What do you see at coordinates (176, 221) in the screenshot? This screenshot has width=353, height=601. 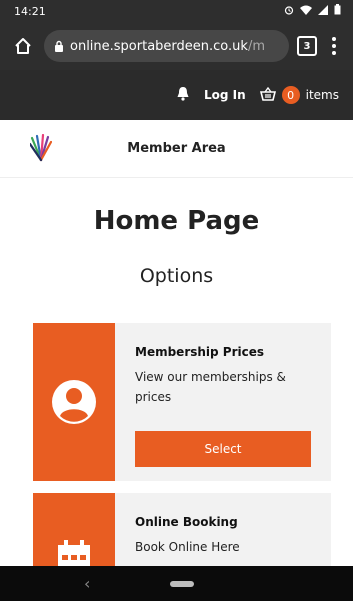 I see `page-title: Home Page` at bounding box center [176, 221].